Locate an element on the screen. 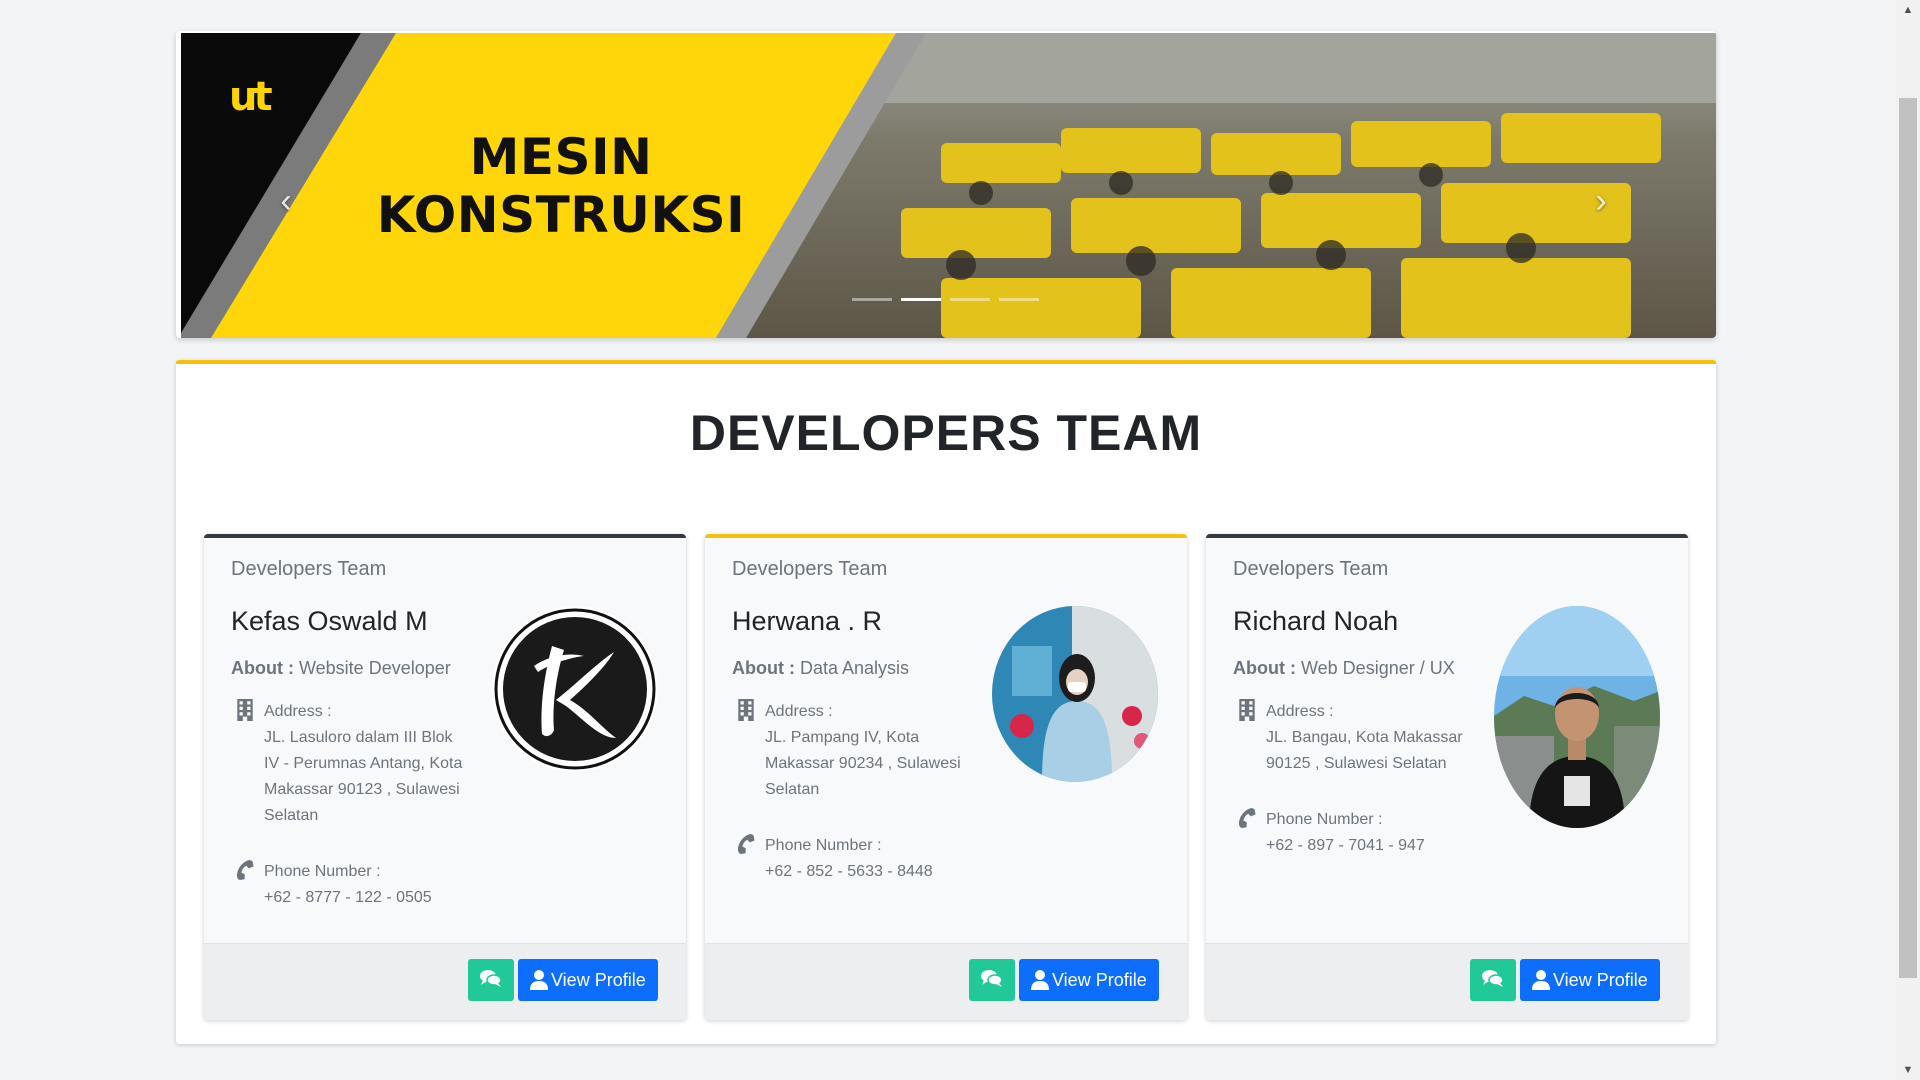 The image size is (1920, 1080). phone-value: +62 - 897 - 7041 - 947 is located at coordinates (1345, 845).